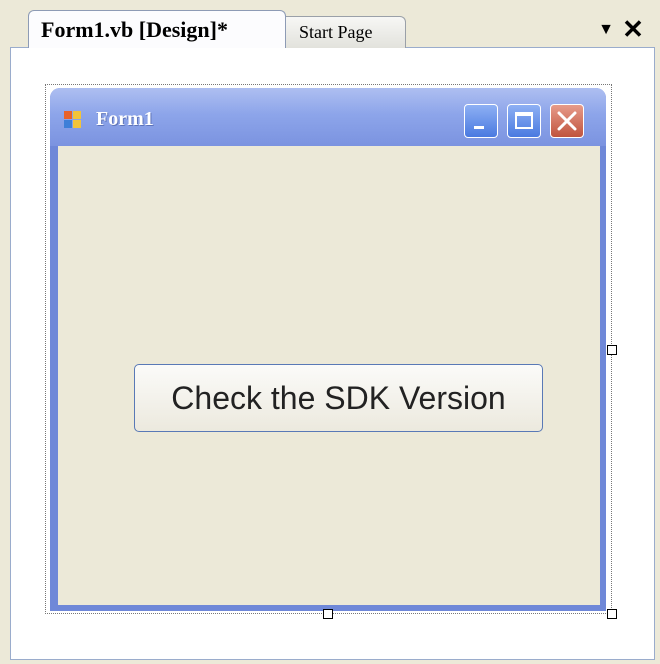 Image resolution: width=660 pixels, height=664 pixels. I want to click on tab-start-page: Start Page, so click(343, 32).